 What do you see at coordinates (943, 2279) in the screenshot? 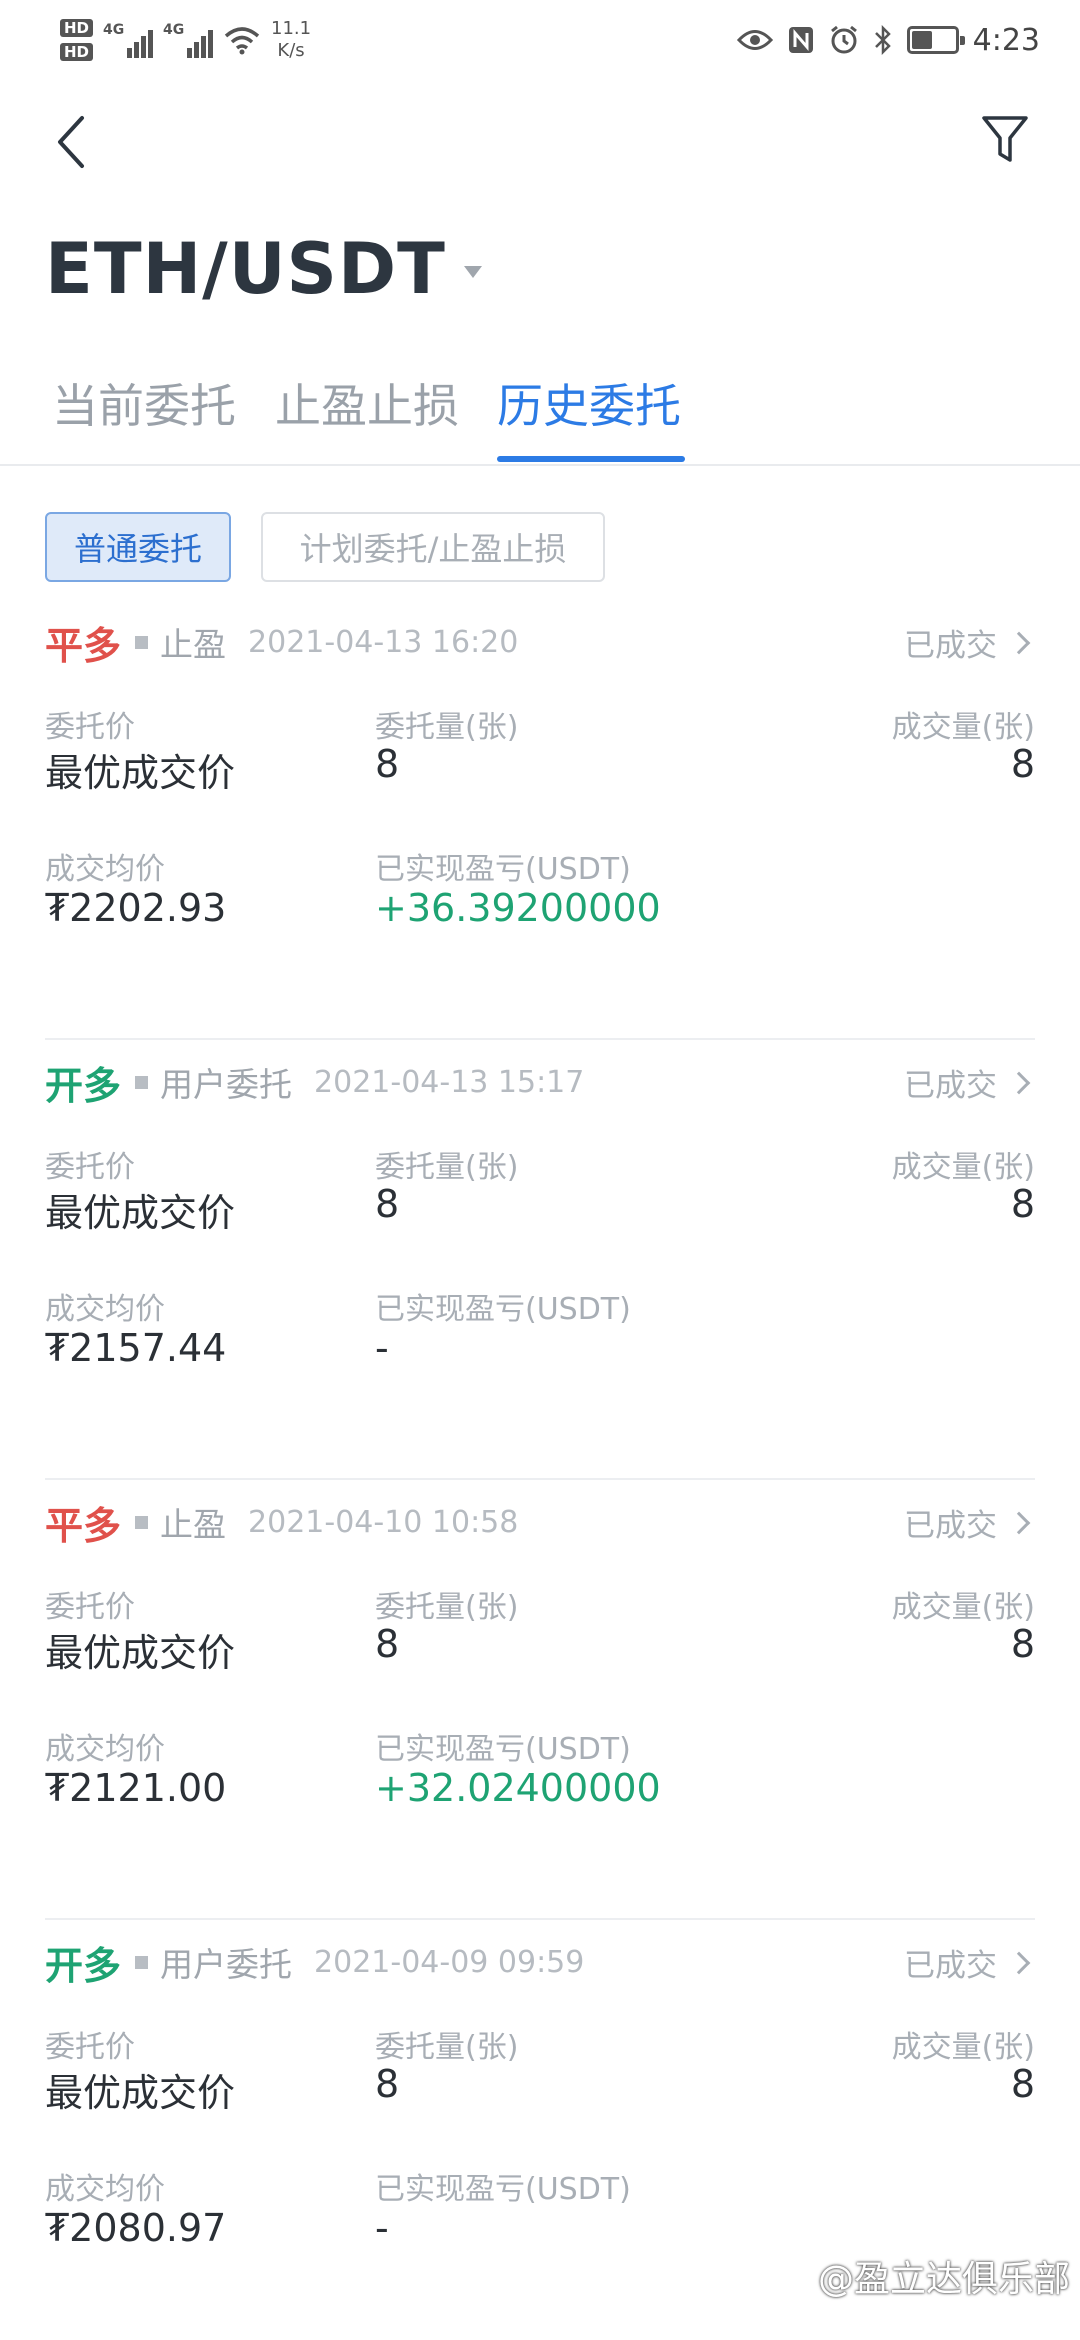
I see `watermark: @盈立达俱乐部` at bounding box center [943, 2279].